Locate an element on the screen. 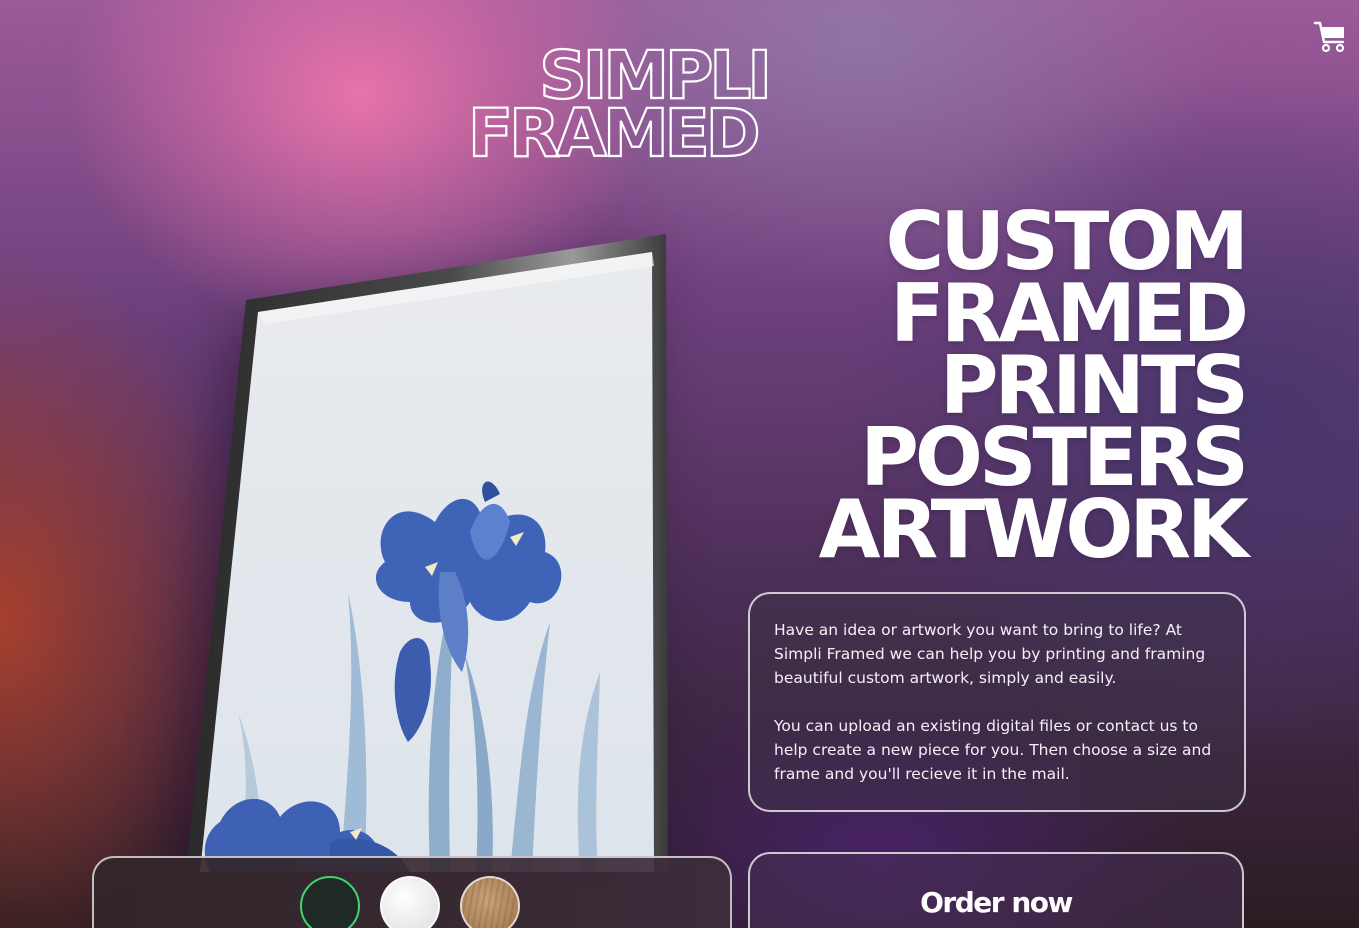 This screenshot has width=1359, height=928. order-now-label: Order now is located at coordinates (996, 902).